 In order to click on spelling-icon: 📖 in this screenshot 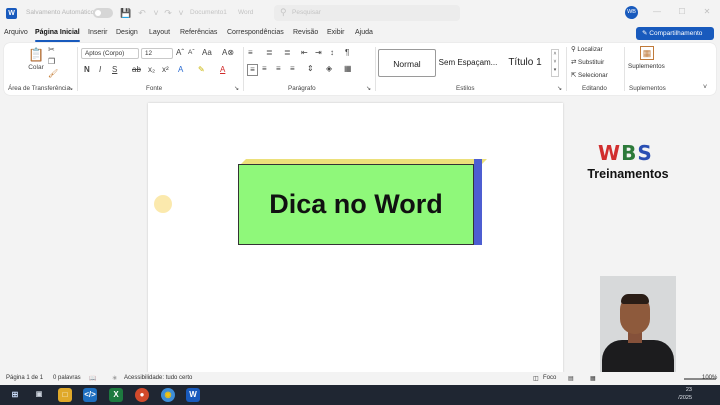, I will do `click(92, 378)`.